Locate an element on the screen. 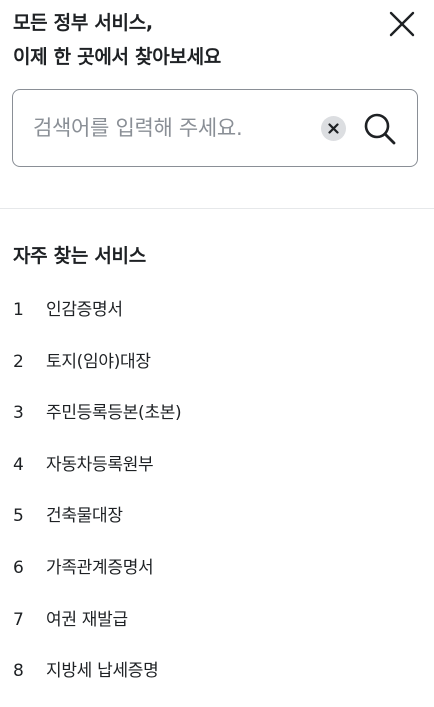  clear-search-button is located at coordinates (333, 128).